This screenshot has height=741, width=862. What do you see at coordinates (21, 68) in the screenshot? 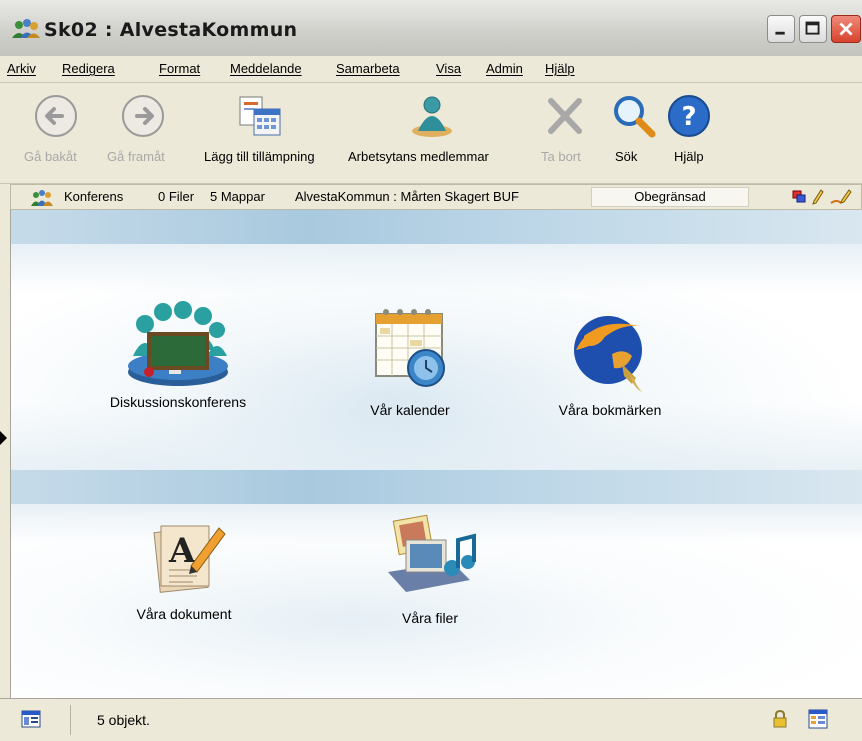
I see `menu-arkiv: Arkiv` at bounding box center [21, 68].